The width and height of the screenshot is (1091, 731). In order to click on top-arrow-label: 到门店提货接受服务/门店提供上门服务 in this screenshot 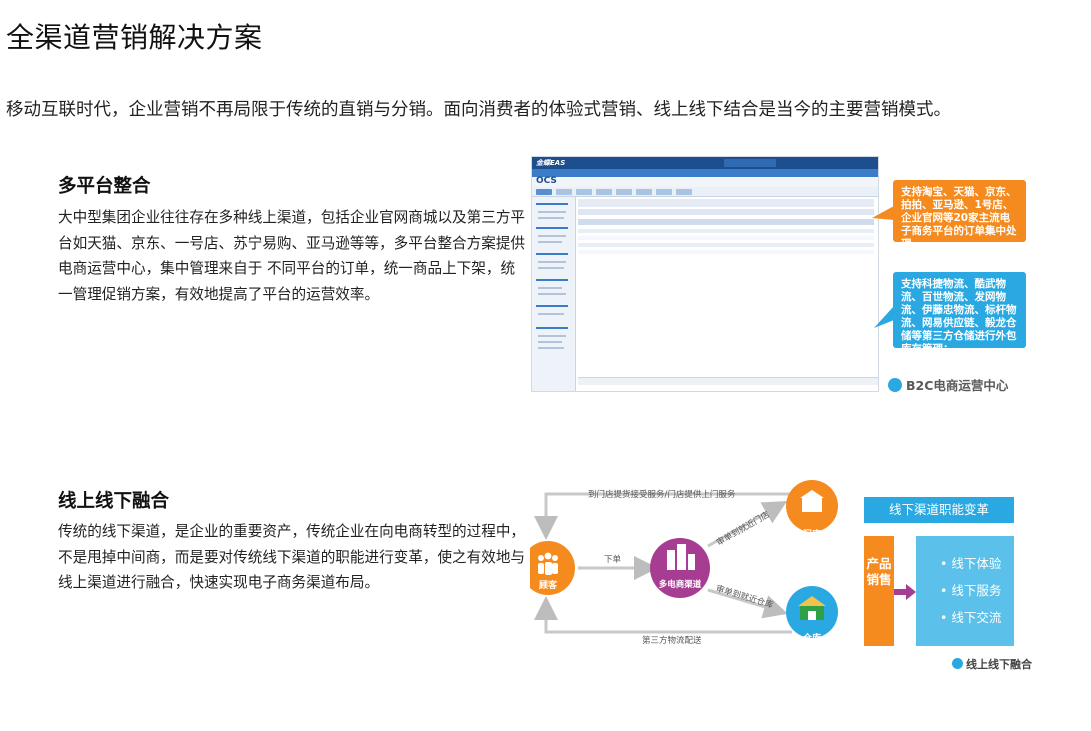, I will do `click(662, 495)`.